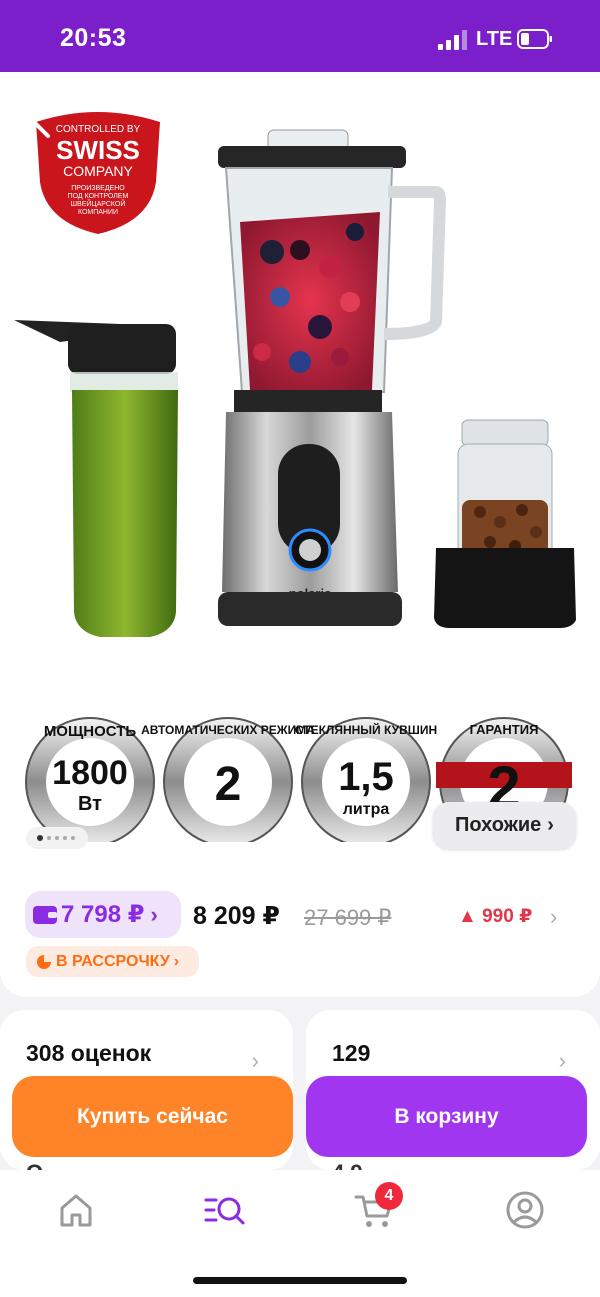 The image size is (600, 1297). What do you see at coordinates (300, 1233) in the screenshot?
I see `tab-bar: 4` at bounding box center [300, 1233].